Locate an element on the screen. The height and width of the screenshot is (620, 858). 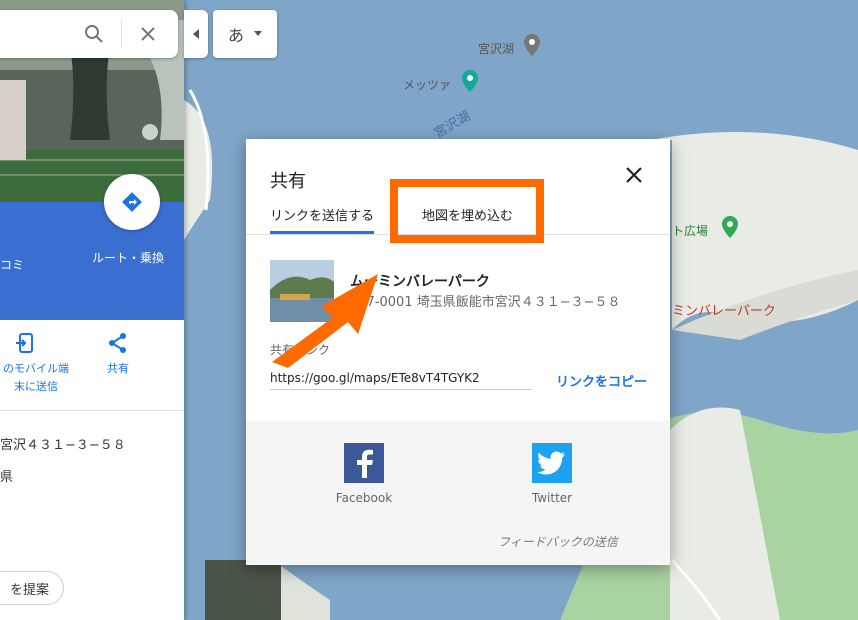
suggest-edit-button: を提案 is located at coordinates (32, 588).